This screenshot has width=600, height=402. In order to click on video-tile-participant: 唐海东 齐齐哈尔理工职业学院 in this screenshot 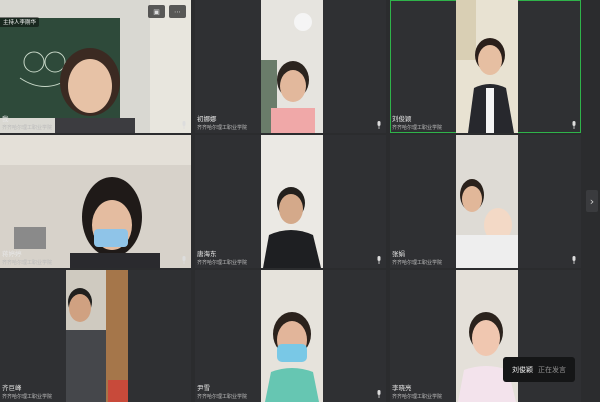, I will do `click(290, 201)`.